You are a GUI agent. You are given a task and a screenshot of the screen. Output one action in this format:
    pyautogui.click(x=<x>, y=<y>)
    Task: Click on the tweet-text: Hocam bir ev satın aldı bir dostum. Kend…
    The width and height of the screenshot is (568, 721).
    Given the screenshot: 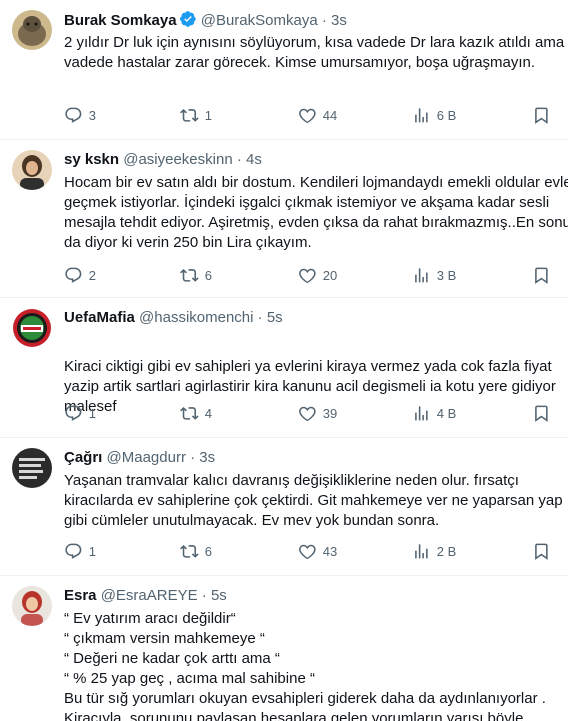 What is the action you would take?
    pyautogui.click(x=316, y=212)
    